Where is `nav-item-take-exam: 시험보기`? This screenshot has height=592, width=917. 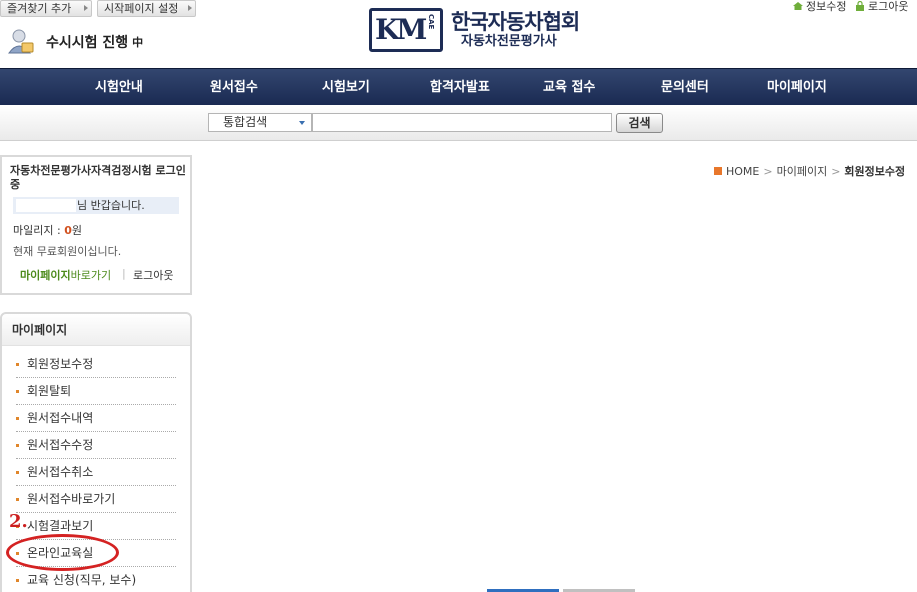
nav-item-take-exam: 시험보기 is located at coordinates (346, 87).